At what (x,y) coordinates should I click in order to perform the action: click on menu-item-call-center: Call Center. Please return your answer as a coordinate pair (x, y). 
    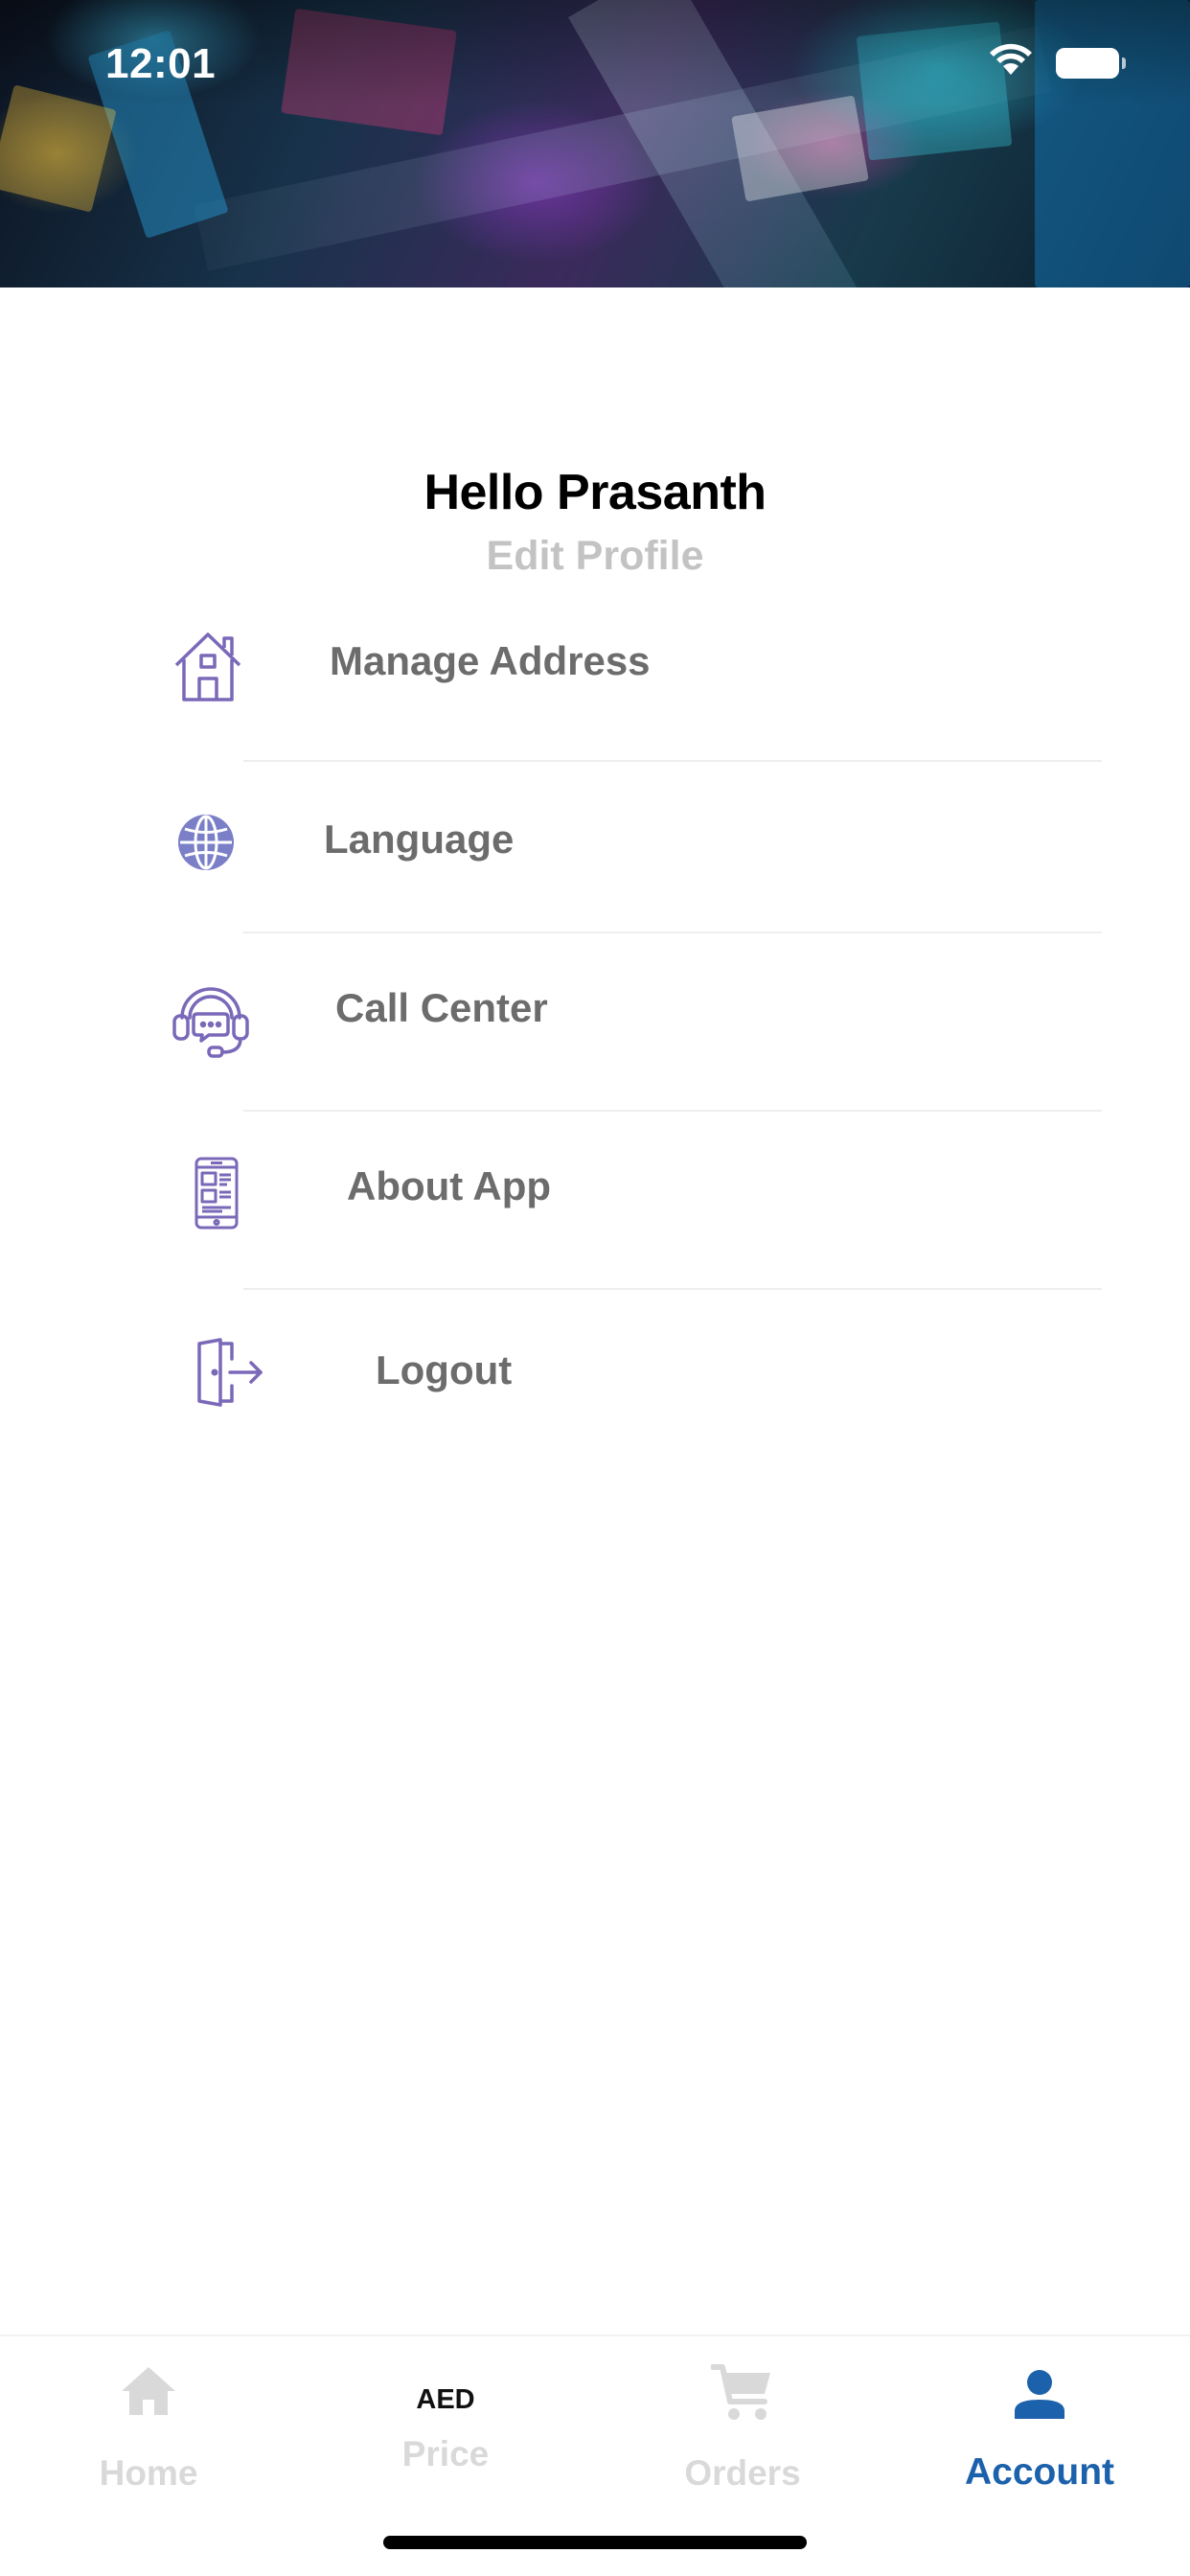
    Looking at the image, I should click on (595, 1043).